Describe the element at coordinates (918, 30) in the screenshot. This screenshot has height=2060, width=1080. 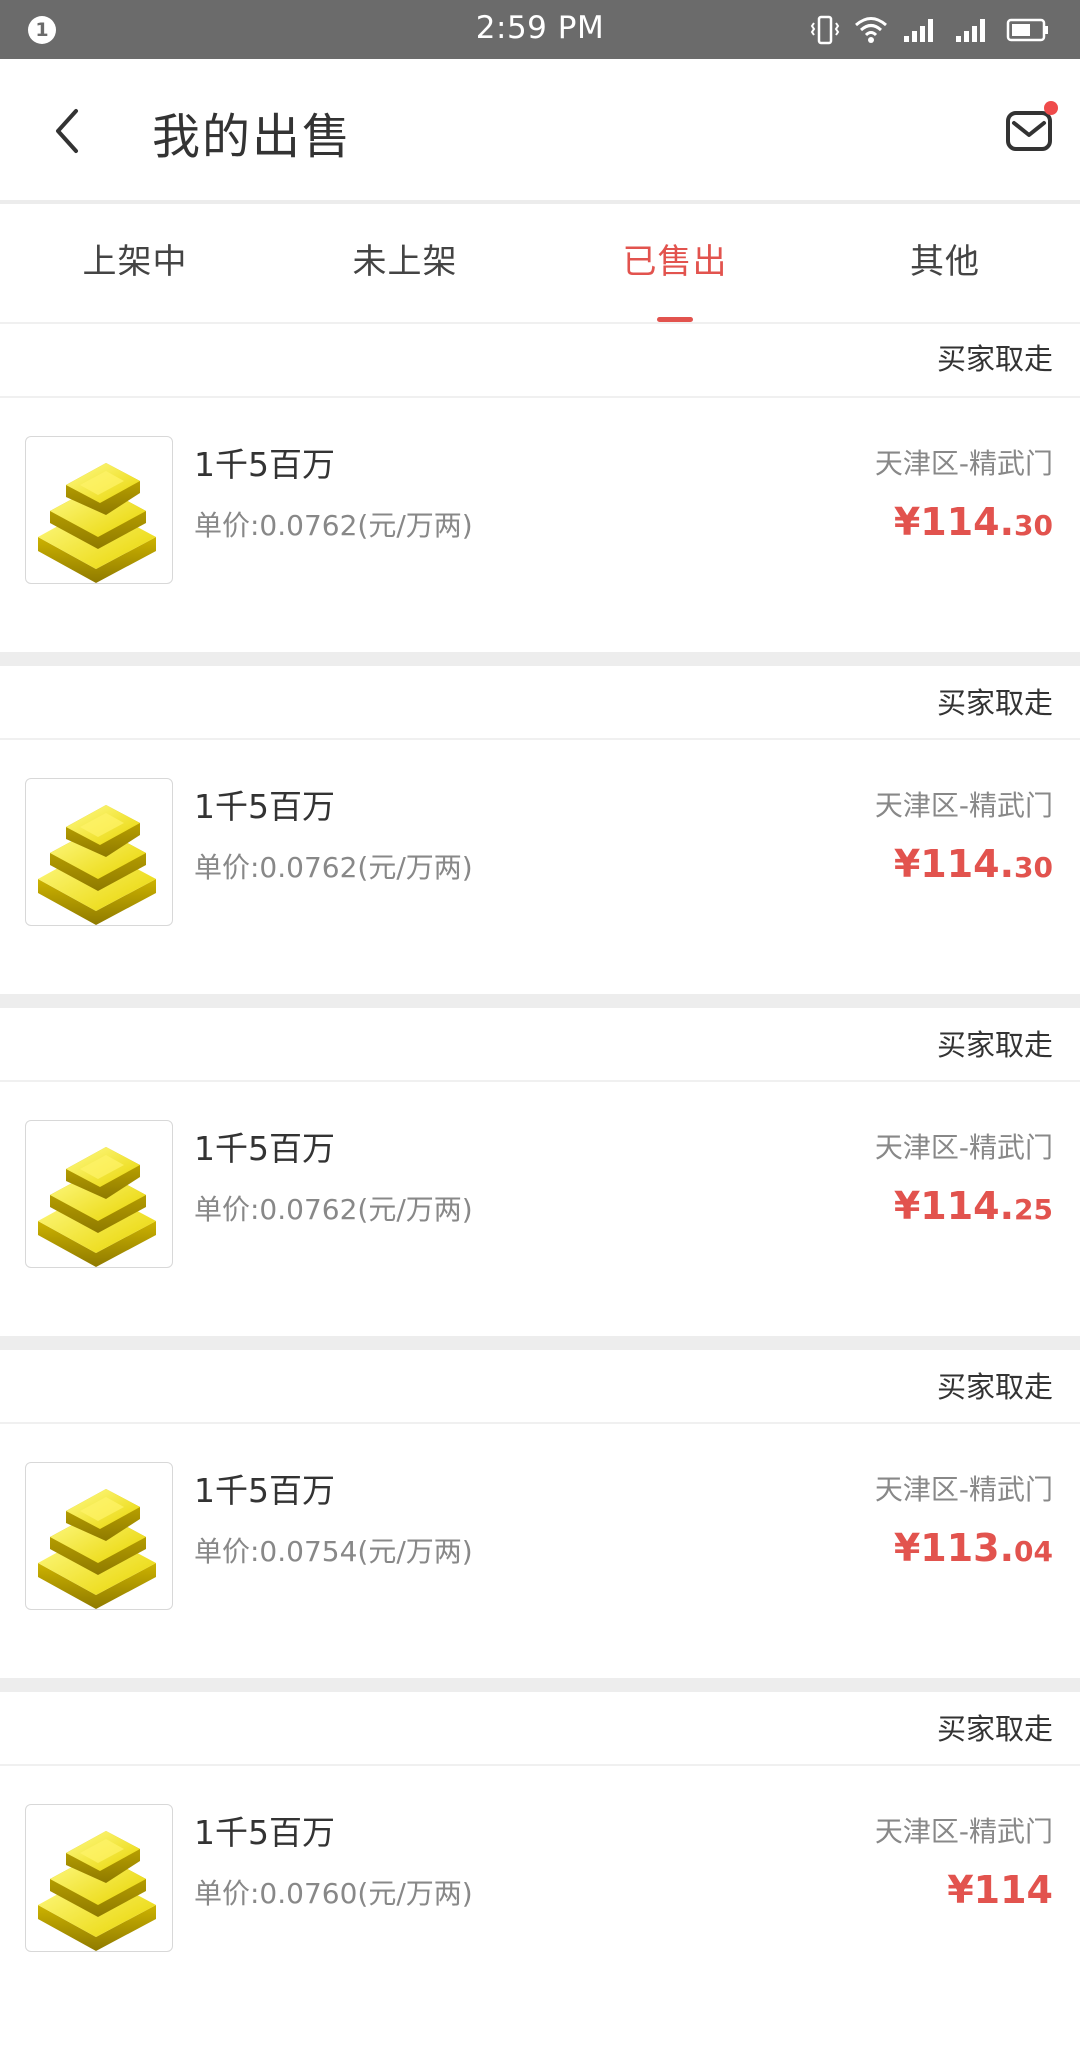
I see `signal-icon` at that location.